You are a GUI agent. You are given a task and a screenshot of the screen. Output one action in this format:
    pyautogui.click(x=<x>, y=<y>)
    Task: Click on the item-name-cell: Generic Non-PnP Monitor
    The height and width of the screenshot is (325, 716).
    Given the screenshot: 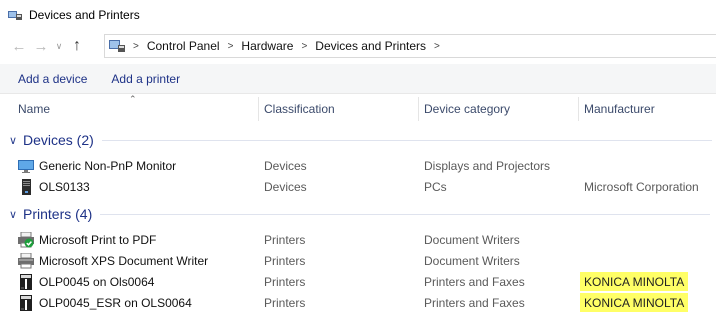 What is the action you would take?
    pyautogui.click(x=97, y=165)
    